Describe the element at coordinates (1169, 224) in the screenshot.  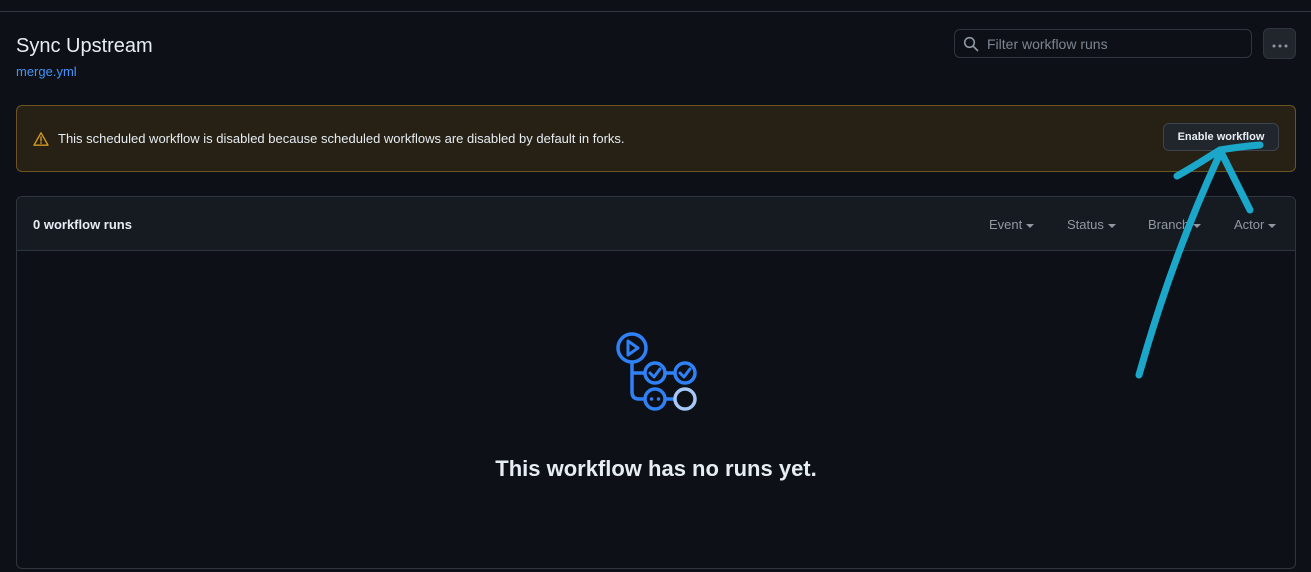
I see `branch-filter-label: Branch` at that location.